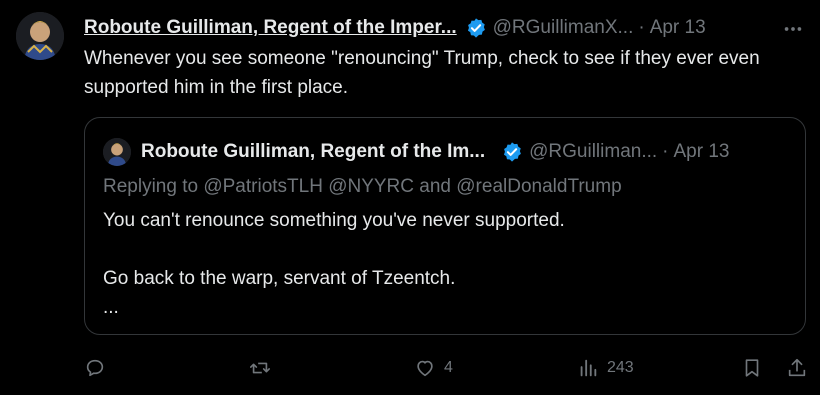 The height and width of the screenshot is (395, 820). What do you see at coordinates (95, 368) in the screenshot?
I see `reply-icon` at bounding box center [95, 368].